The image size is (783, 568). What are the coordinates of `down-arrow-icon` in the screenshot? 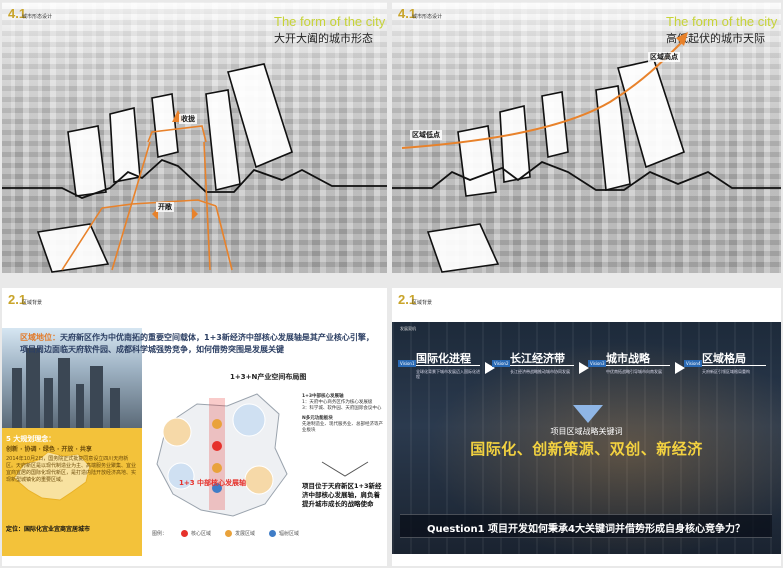 It's located at (588, 414).